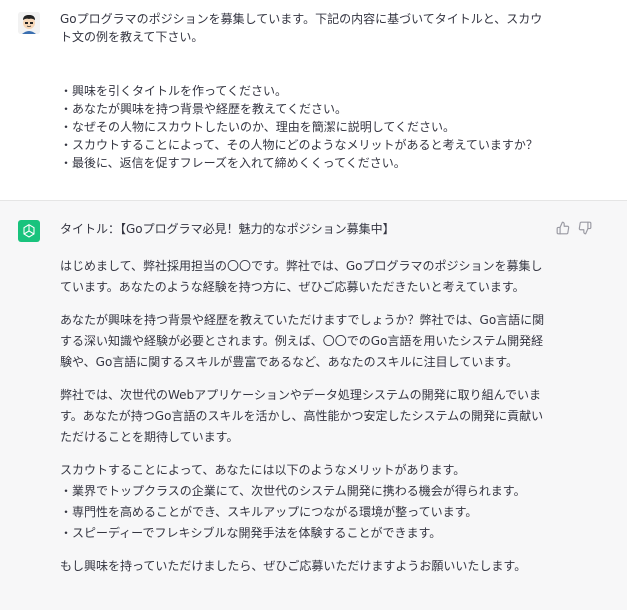  Describe the element at coordinates (585, 228) in the screenshot. I see `thumbs-down-icon` at that location.